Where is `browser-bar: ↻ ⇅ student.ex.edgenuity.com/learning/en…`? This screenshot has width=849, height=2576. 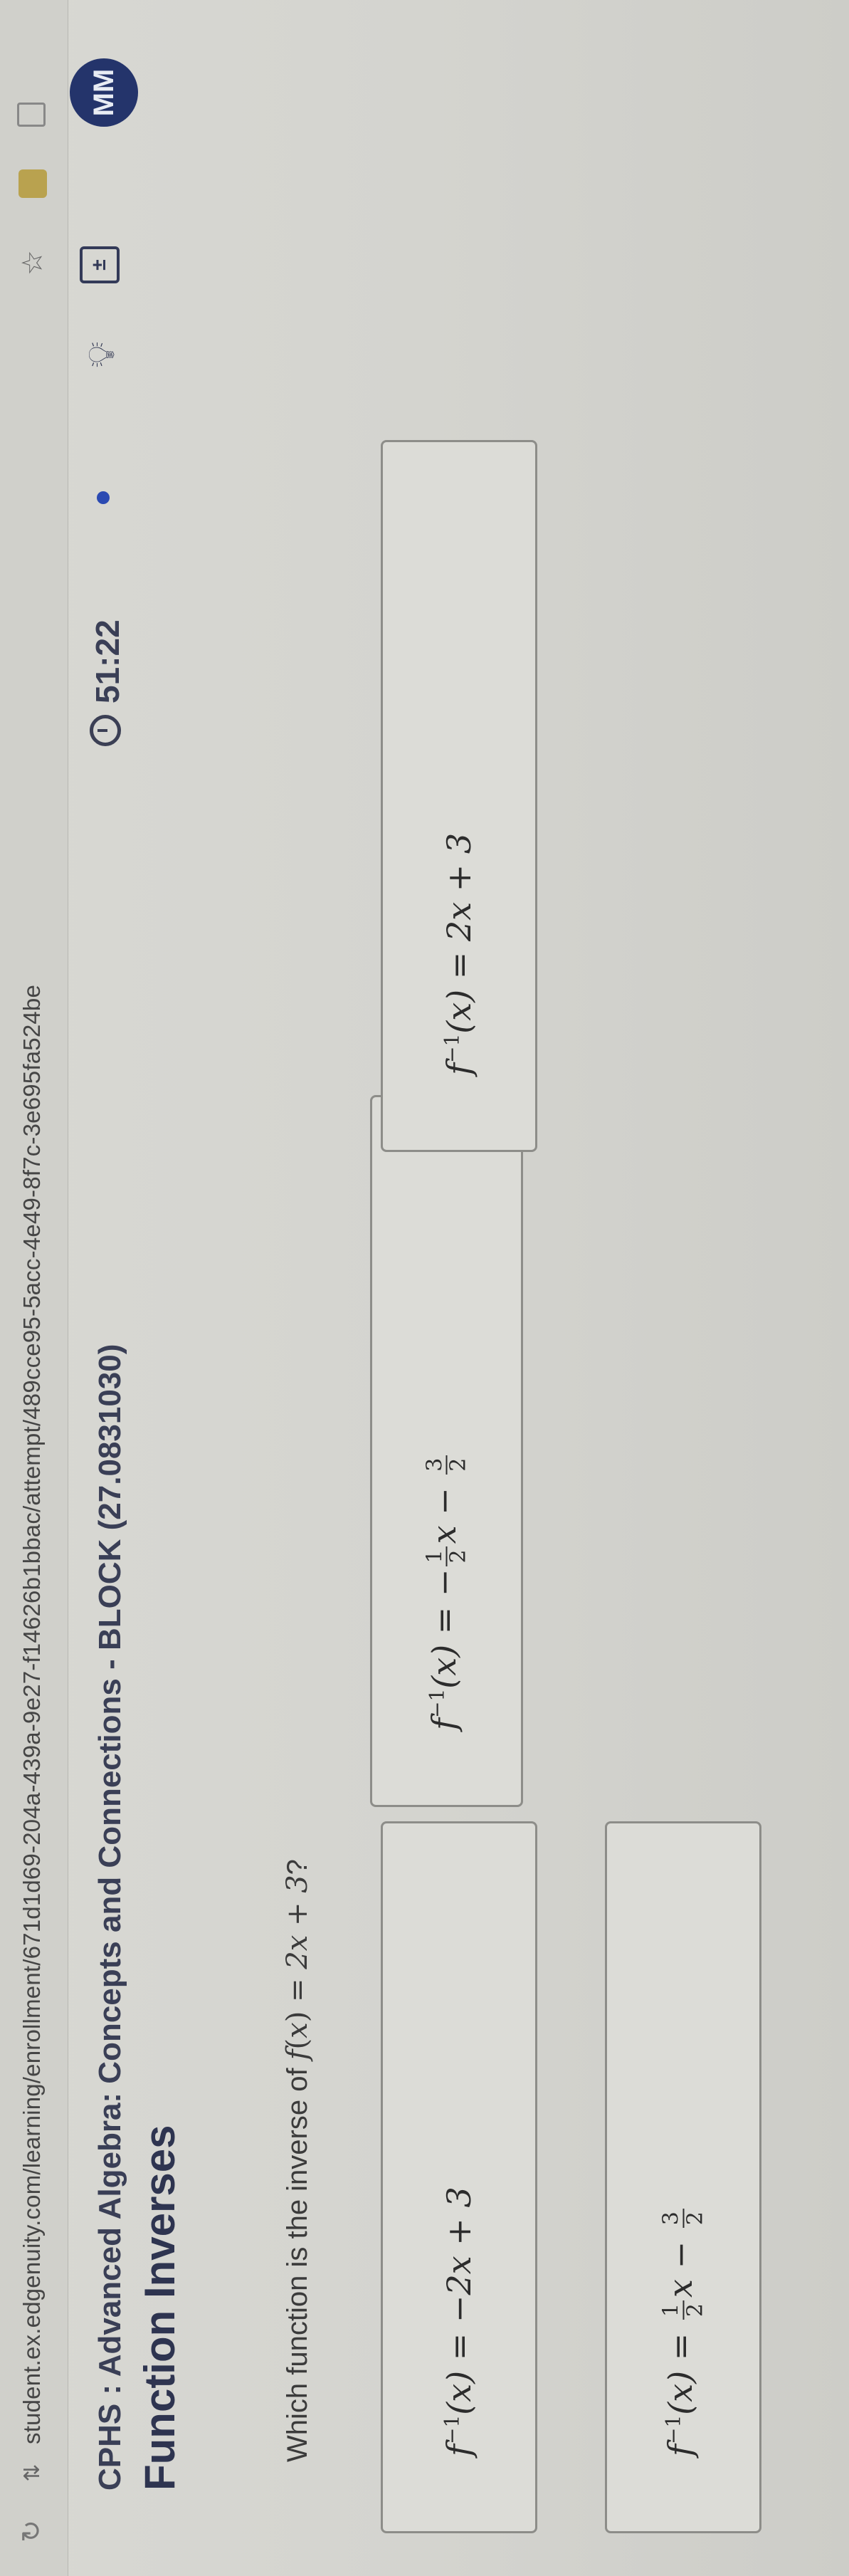 browser-bar: ↻ ⇅ student.ex.edgenuity.com/learning/en… is located at coordinates (34, 1288).